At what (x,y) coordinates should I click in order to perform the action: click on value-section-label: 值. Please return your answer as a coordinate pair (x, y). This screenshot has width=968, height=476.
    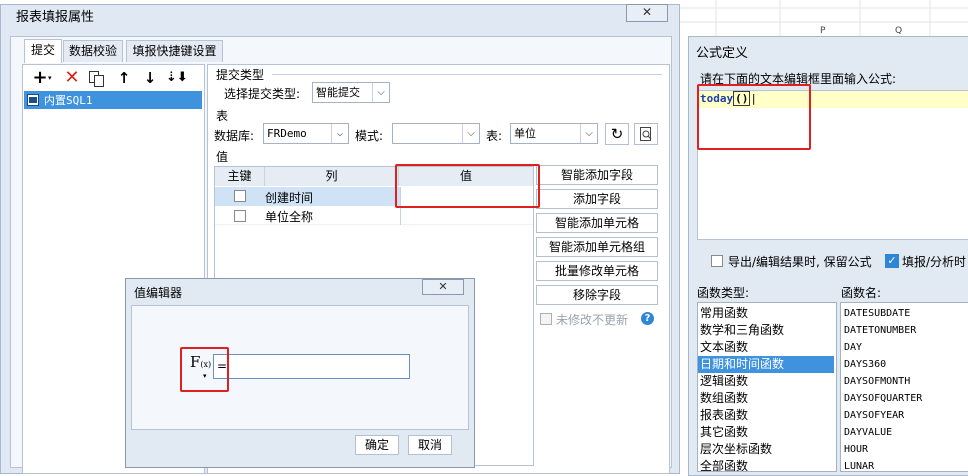
    Looking at the image, I should click on (222, 157).